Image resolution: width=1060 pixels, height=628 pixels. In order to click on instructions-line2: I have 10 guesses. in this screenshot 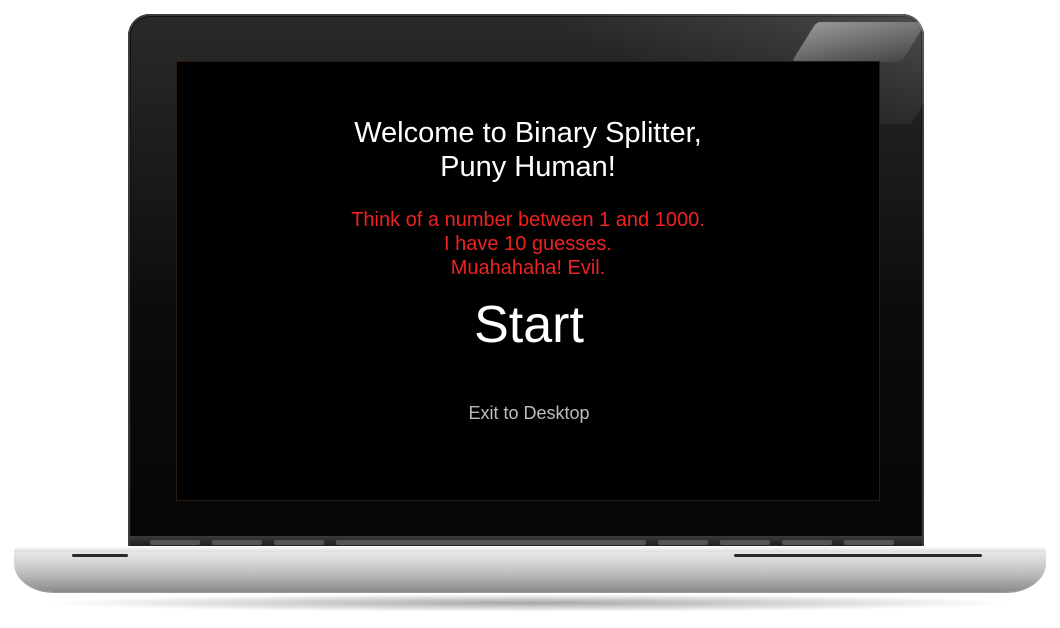, I will do `click(528, 244)`.